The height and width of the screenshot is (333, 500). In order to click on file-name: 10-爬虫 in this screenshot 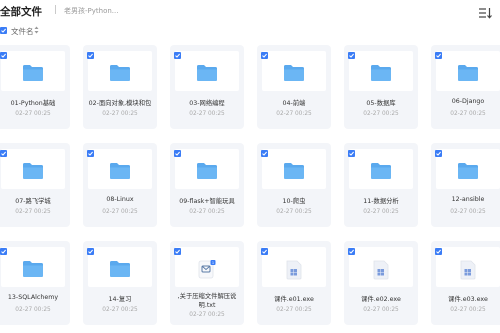, I will do `click(294, 200)`.